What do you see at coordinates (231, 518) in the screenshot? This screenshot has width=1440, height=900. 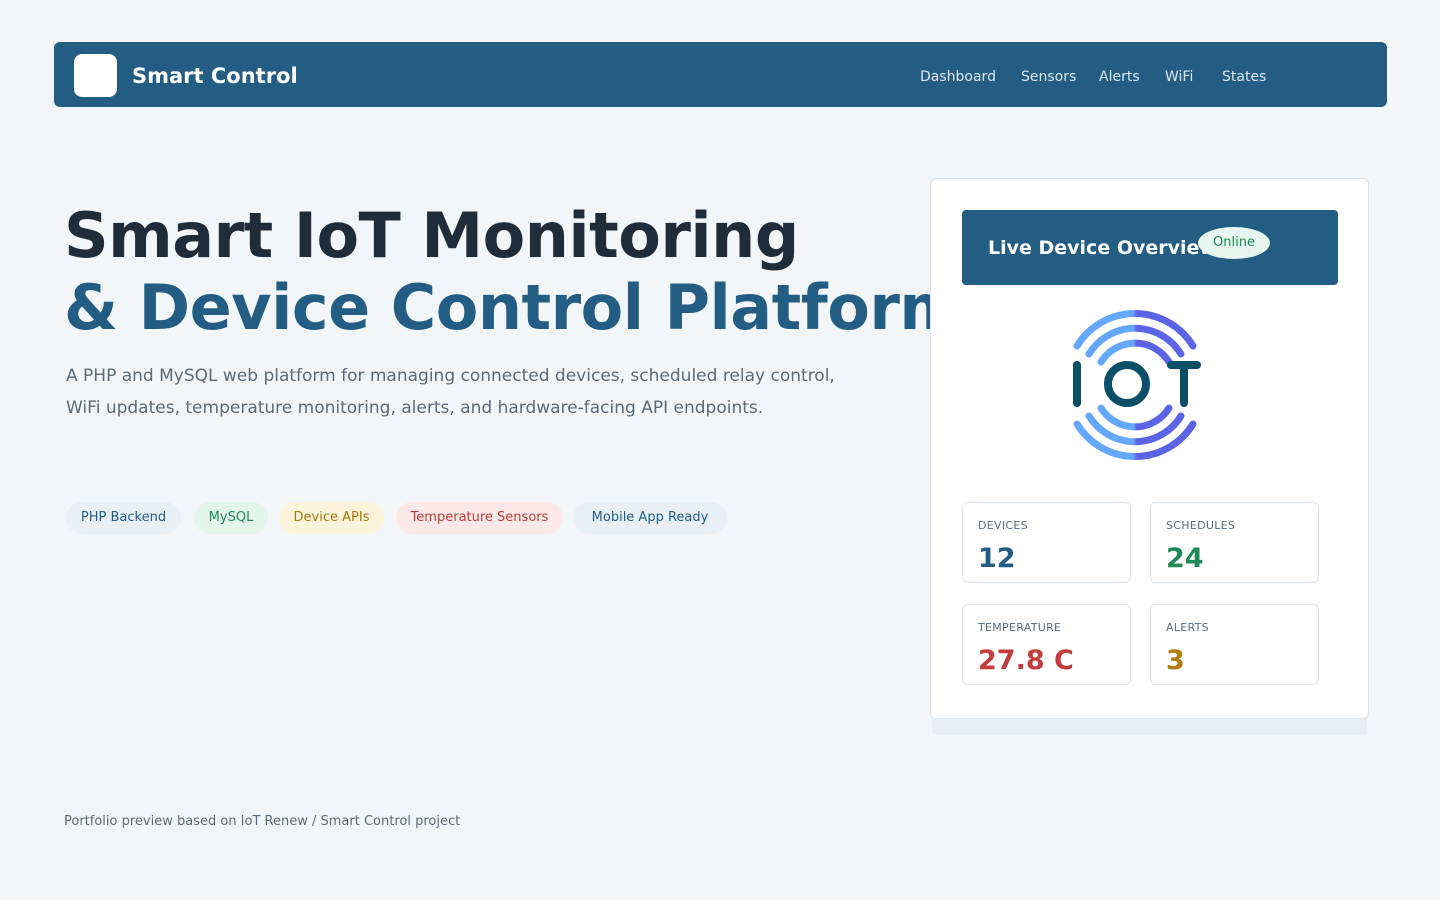 I see `tag-mysql: MySQL` at bounding box center [231, 518].